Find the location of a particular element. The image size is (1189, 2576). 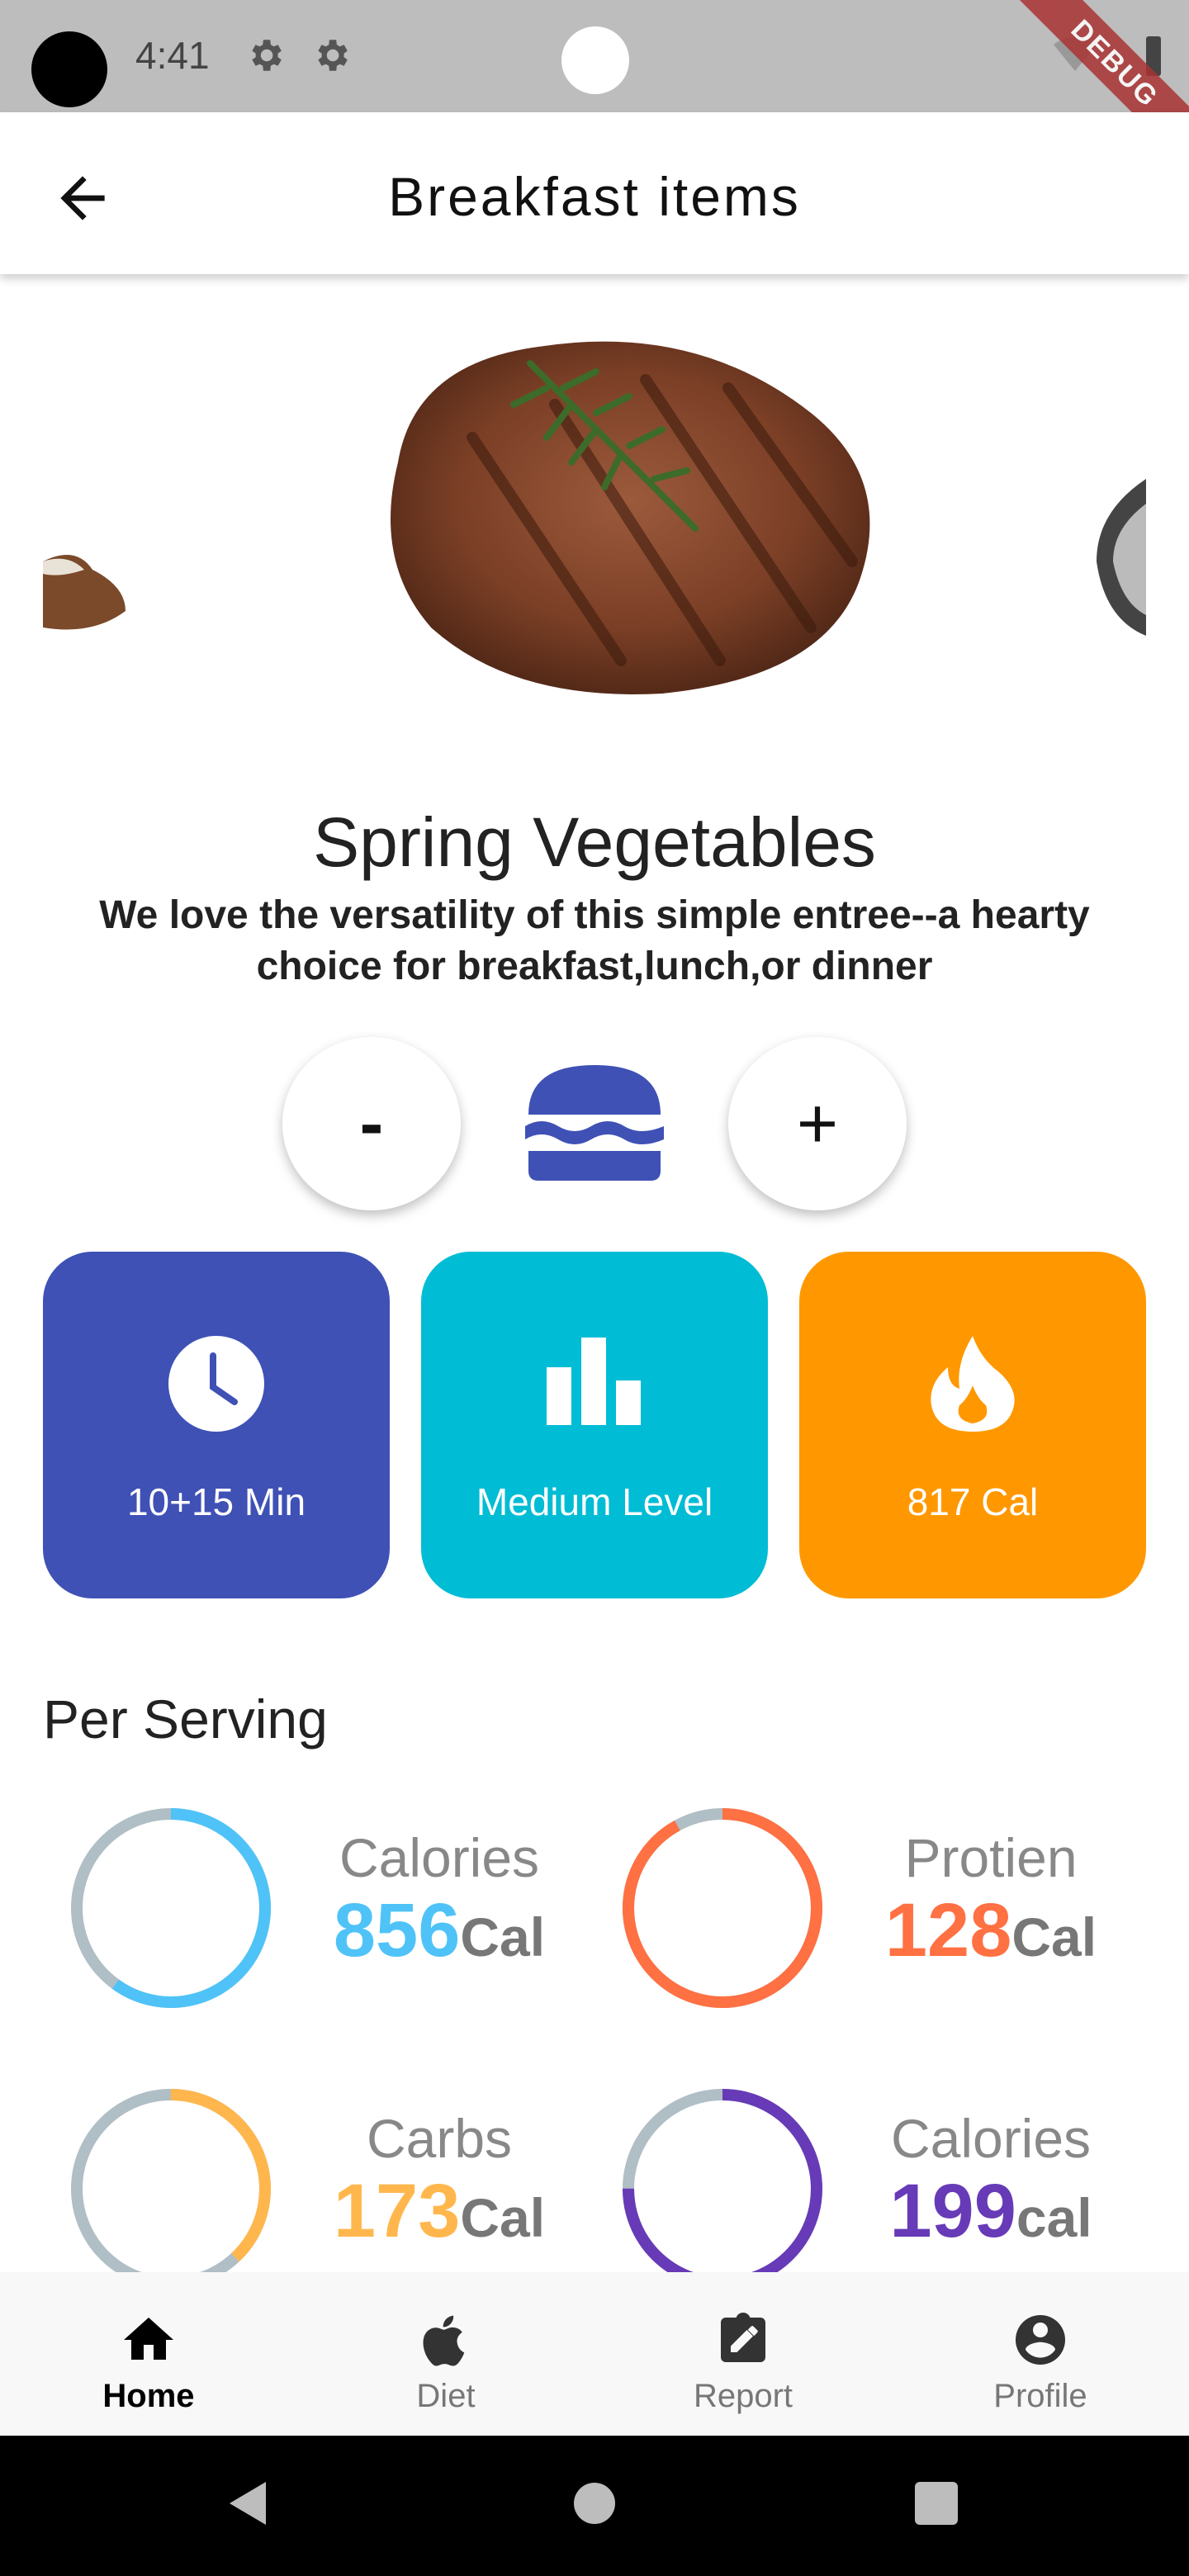

burger-icon is located at coordinates (594, 1123).